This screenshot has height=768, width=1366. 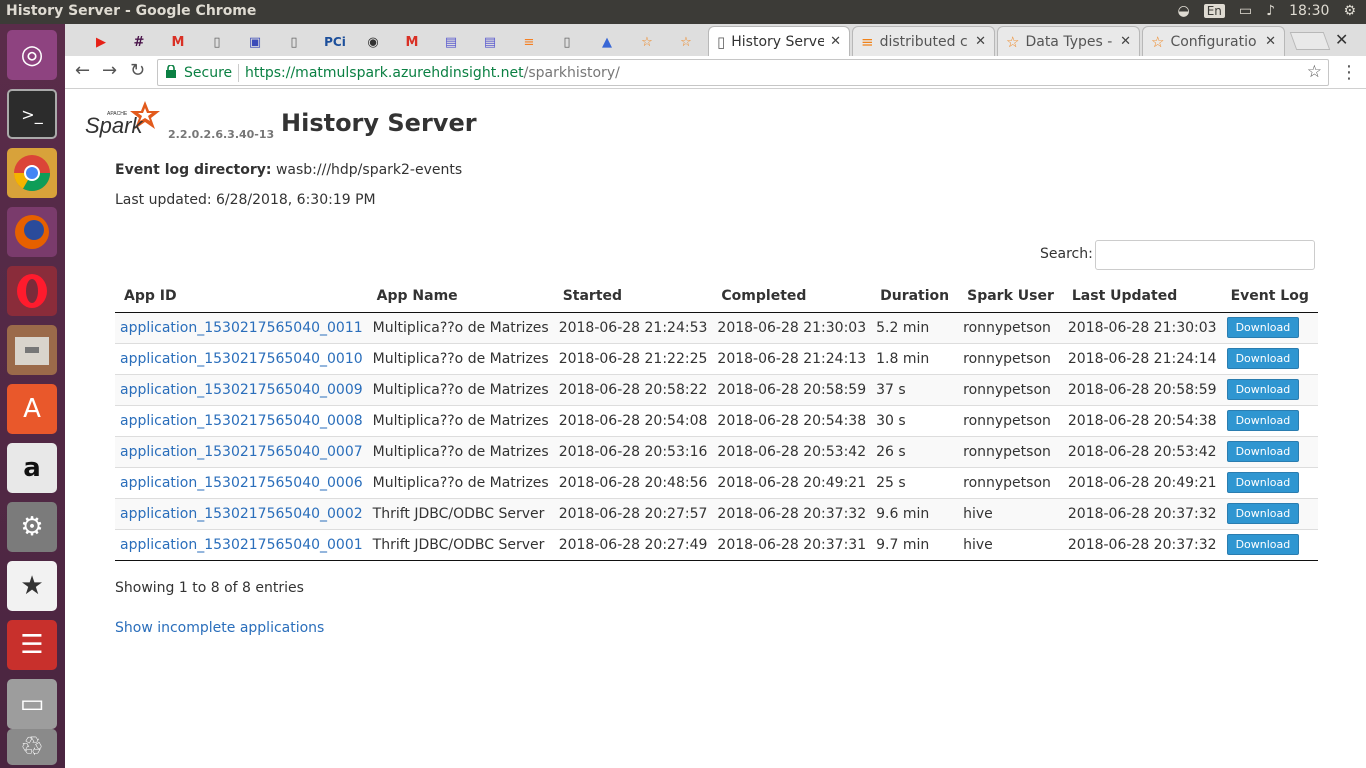 I want to click on app-id-link: application_1530217565040_0002, so click(x=241, y=514).